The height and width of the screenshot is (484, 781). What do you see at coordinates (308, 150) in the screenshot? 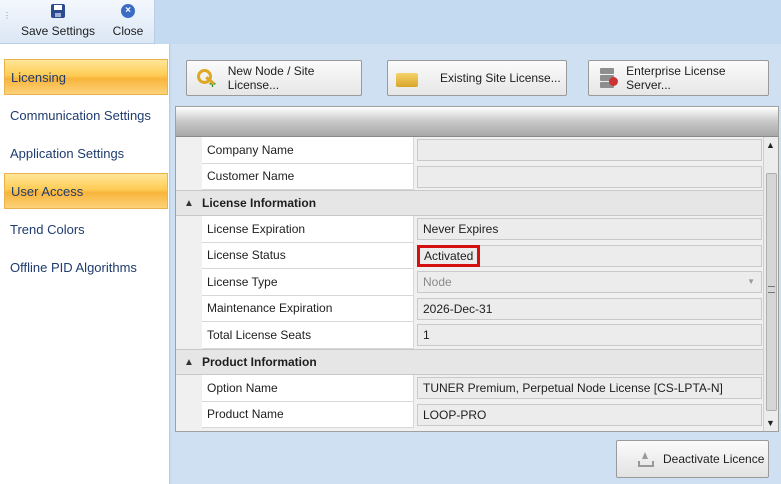
I see `property-name: Company Name` at bounding box center [308, 150].